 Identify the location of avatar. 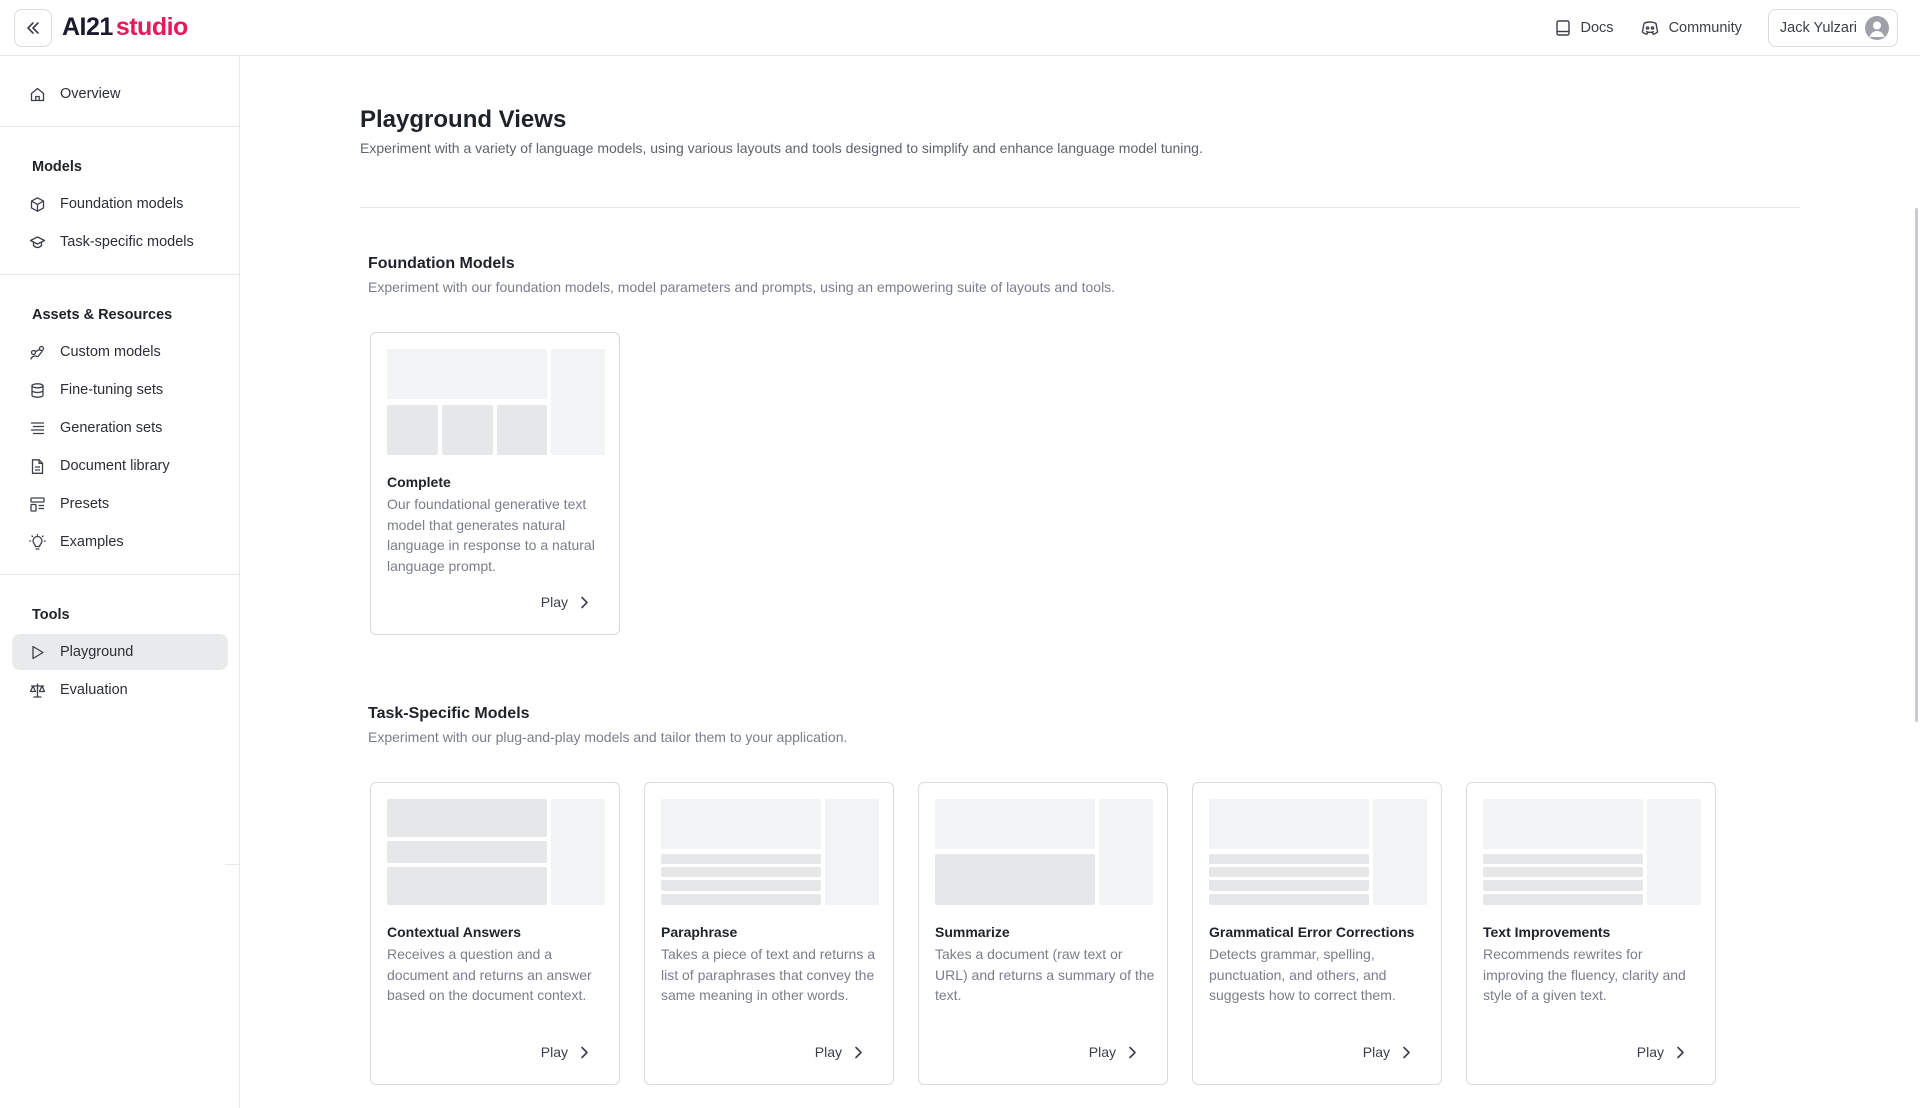
(1877, 28).